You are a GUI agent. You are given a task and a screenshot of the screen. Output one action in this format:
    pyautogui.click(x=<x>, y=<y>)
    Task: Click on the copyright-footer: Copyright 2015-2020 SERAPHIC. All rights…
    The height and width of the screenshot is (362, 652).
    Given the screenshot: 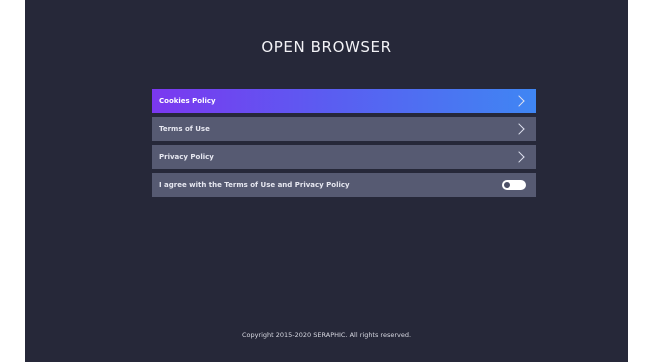 What is the action you would take?
    pyautogui.click(x=326, y=335)
    